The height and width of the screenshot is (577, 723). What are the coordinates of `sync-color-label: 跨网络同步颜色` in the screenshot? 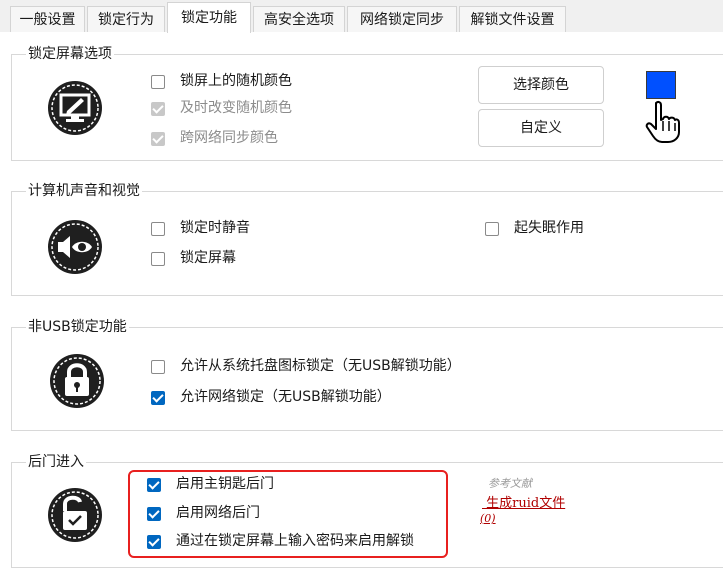 It's located at (229, 138).